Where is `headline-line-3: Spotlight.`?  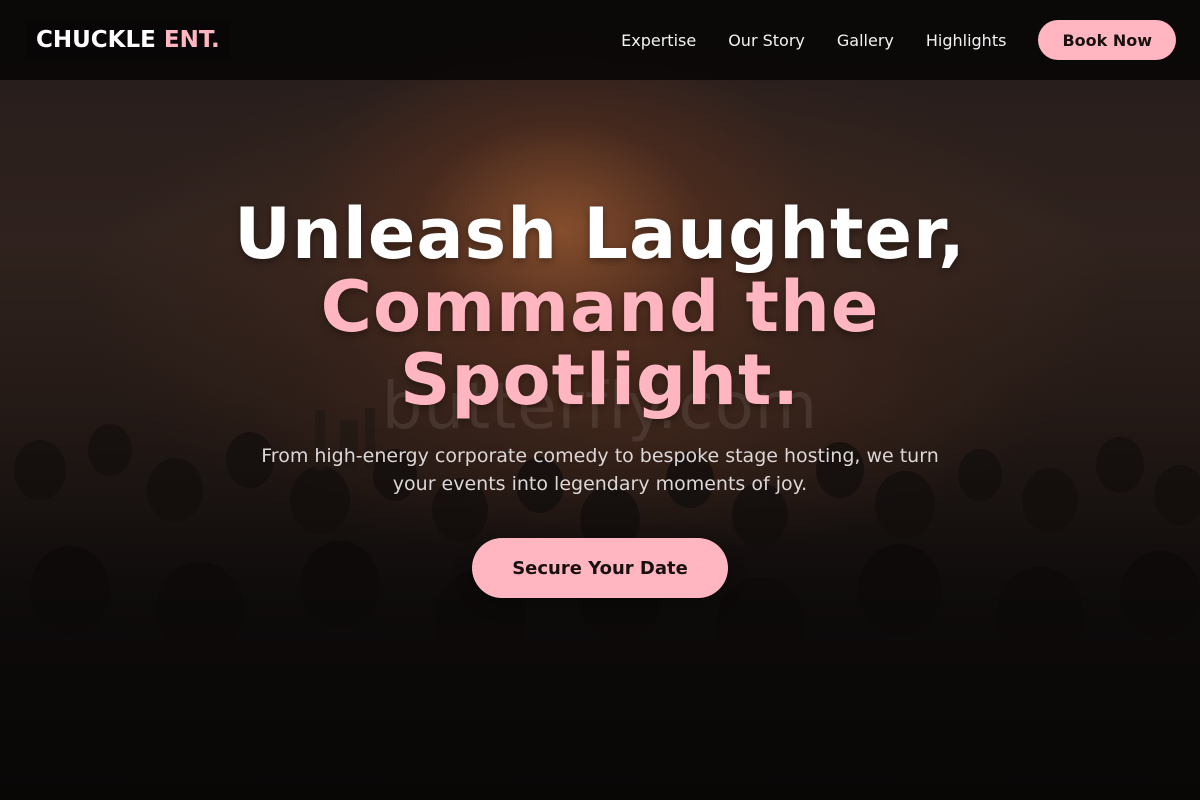 headline-line-3: Spotlight. is located at coordinates (600, 380).